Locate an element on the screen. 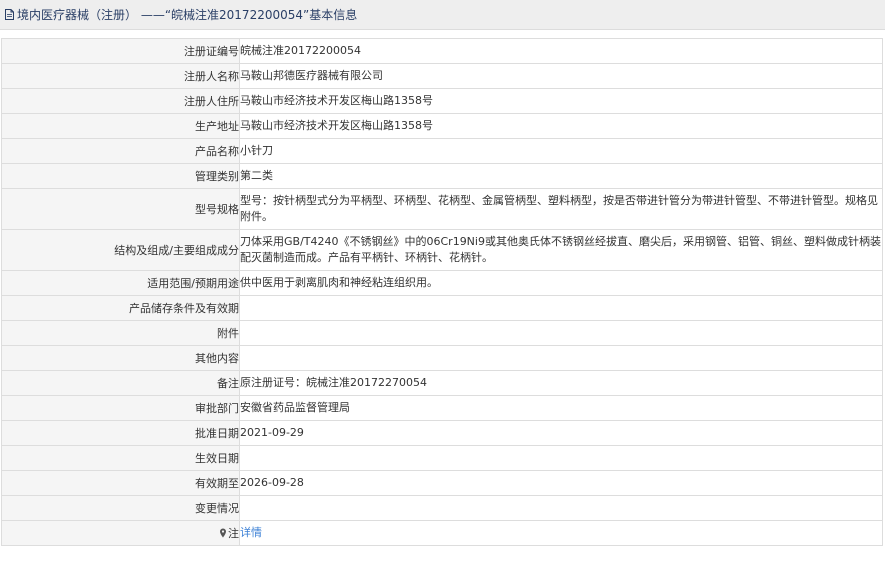 This screenshot has width=885, height=571. page-header: 境内医疗器械（注册） ——“皖械注准20172200054”基本信息 is located at coordinates (442, 15).